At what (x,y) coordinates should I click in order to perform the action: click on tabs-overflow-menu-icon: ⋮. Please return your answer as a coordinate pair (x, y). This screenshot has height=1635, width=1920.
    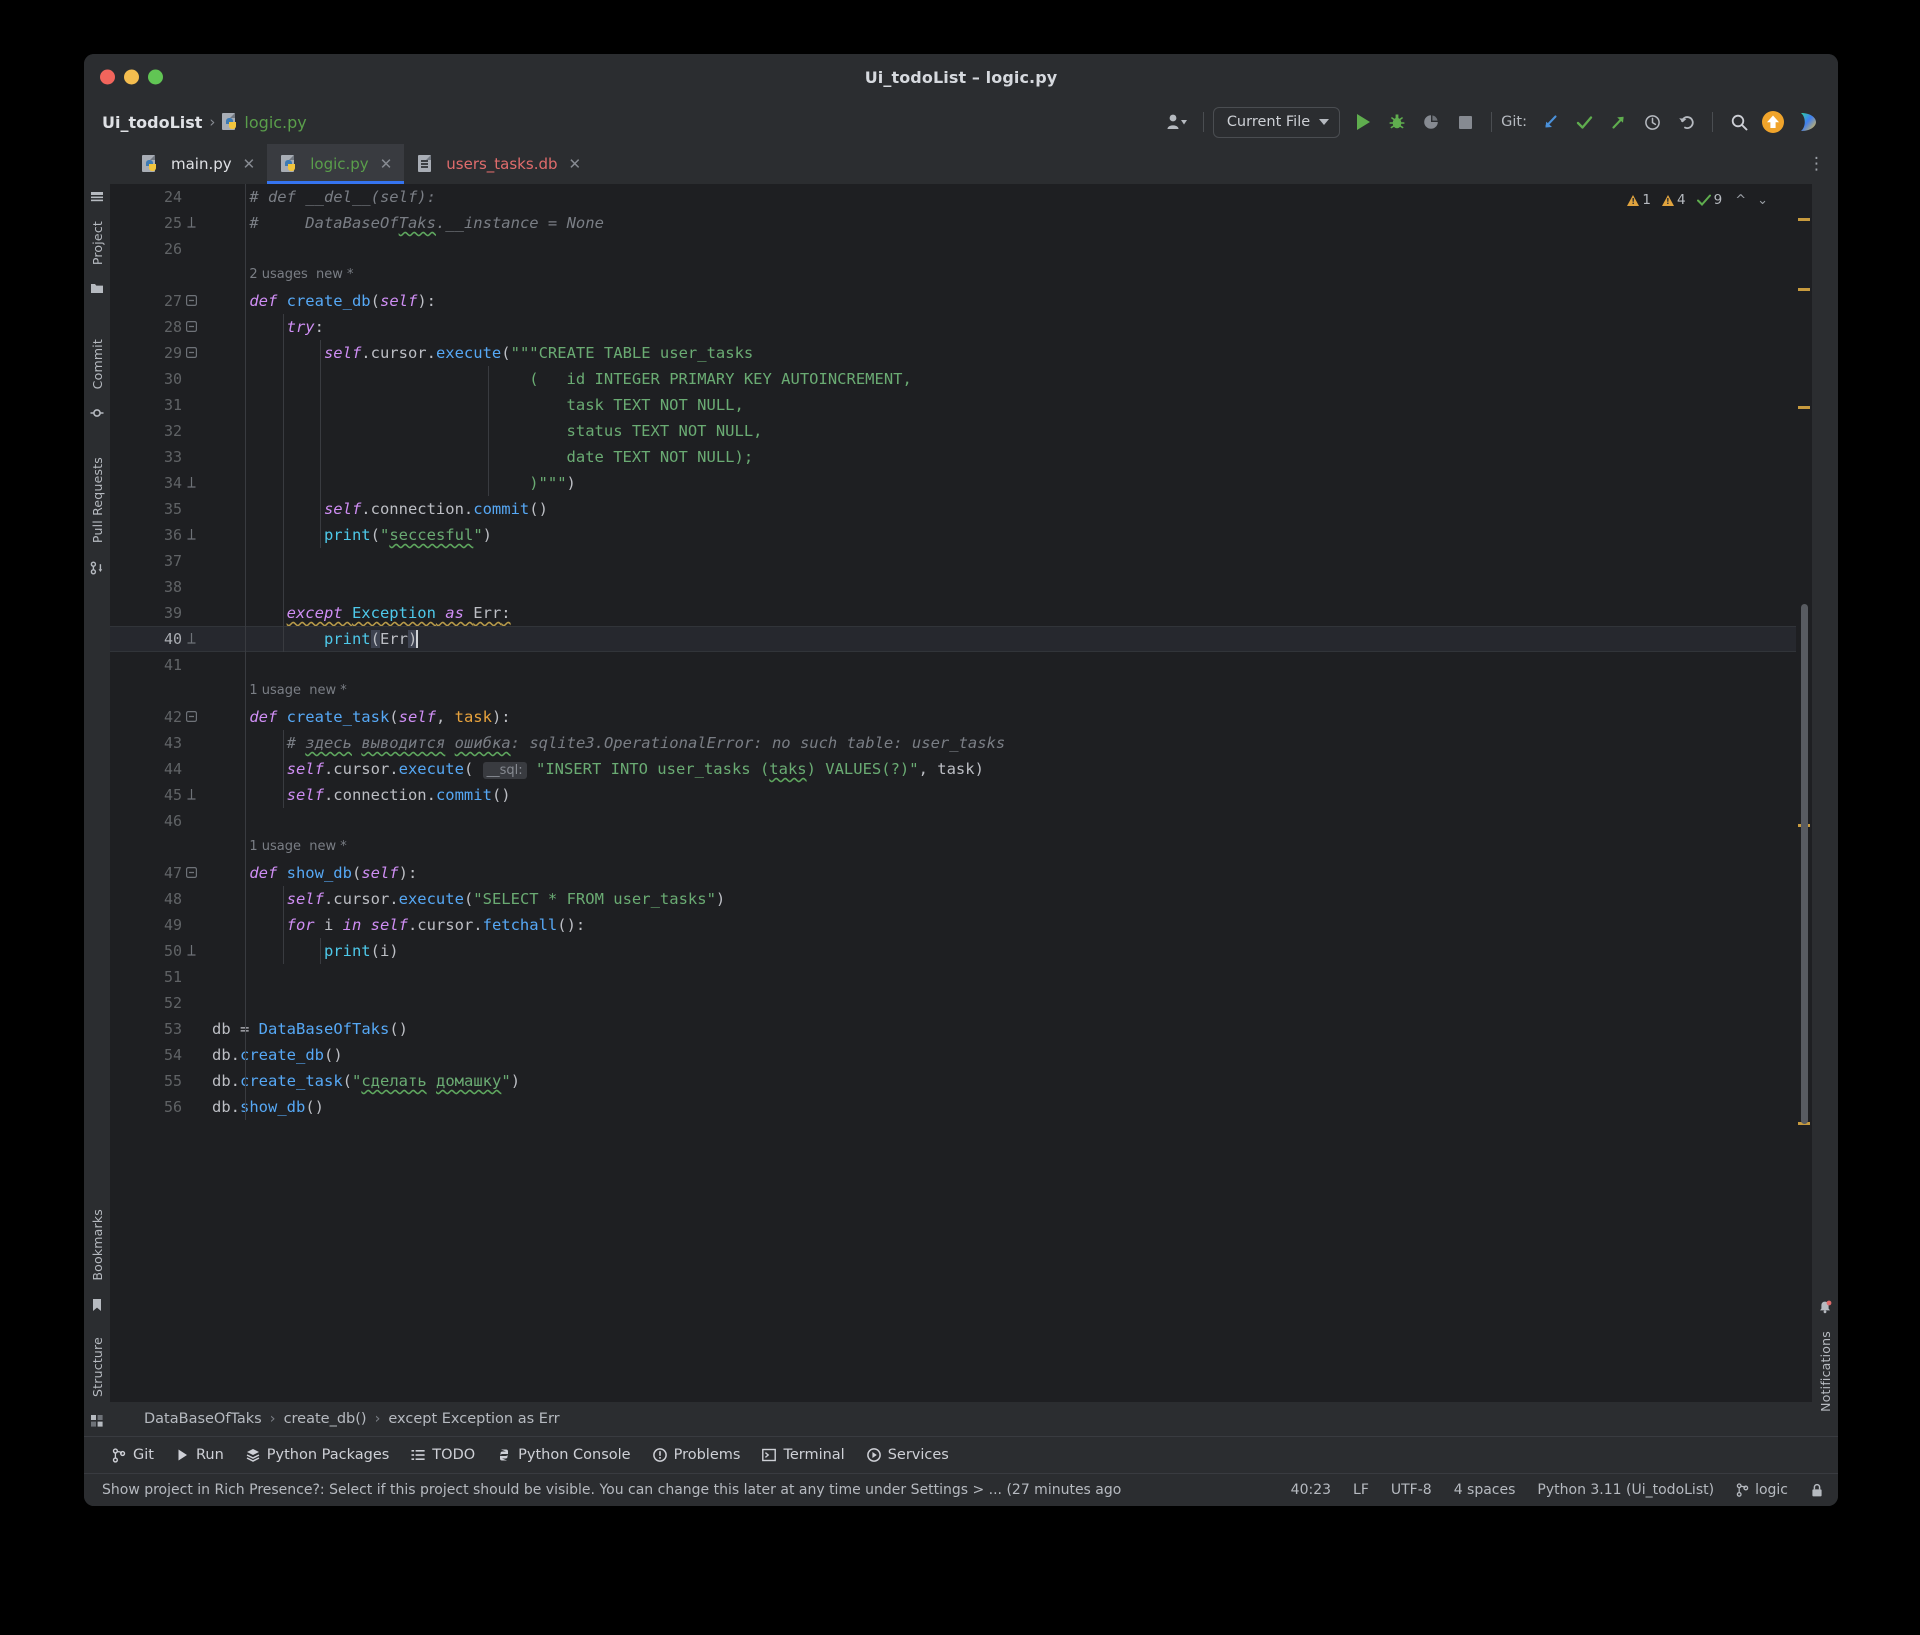
    Looking at the image, I should click on (1816, 164).